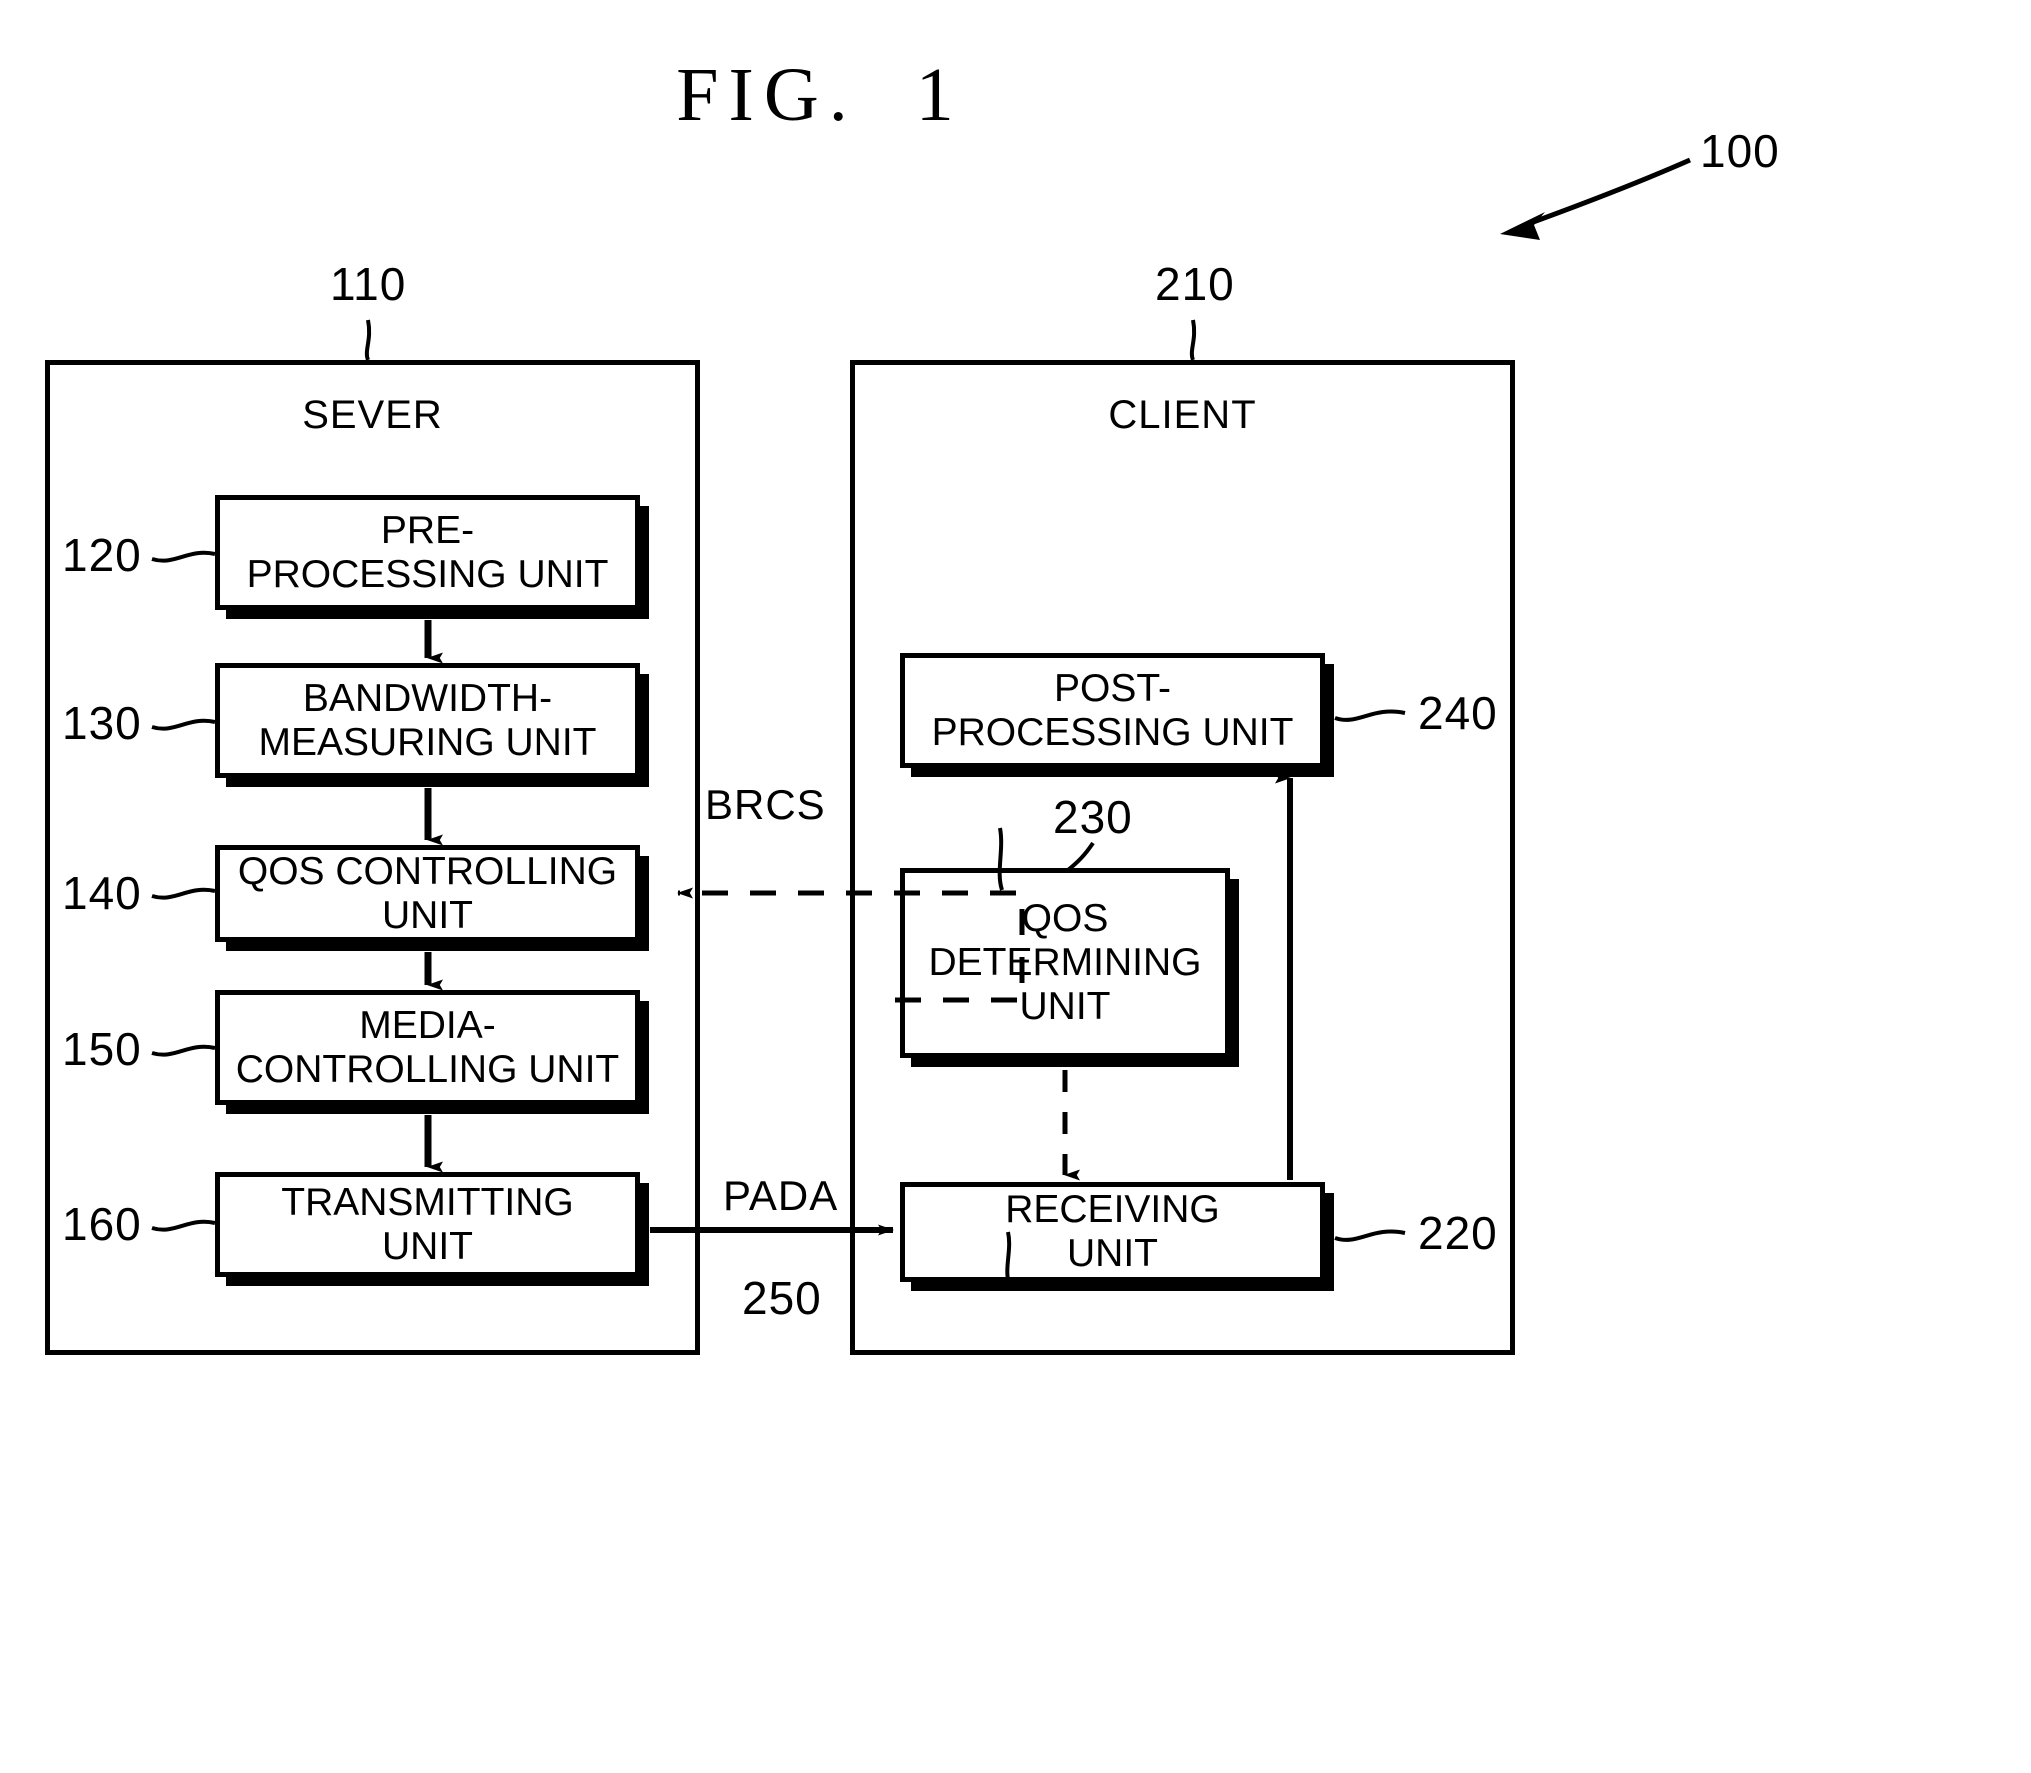  I want to click on signal-label-brcs: BRCS, so click(765, 804).